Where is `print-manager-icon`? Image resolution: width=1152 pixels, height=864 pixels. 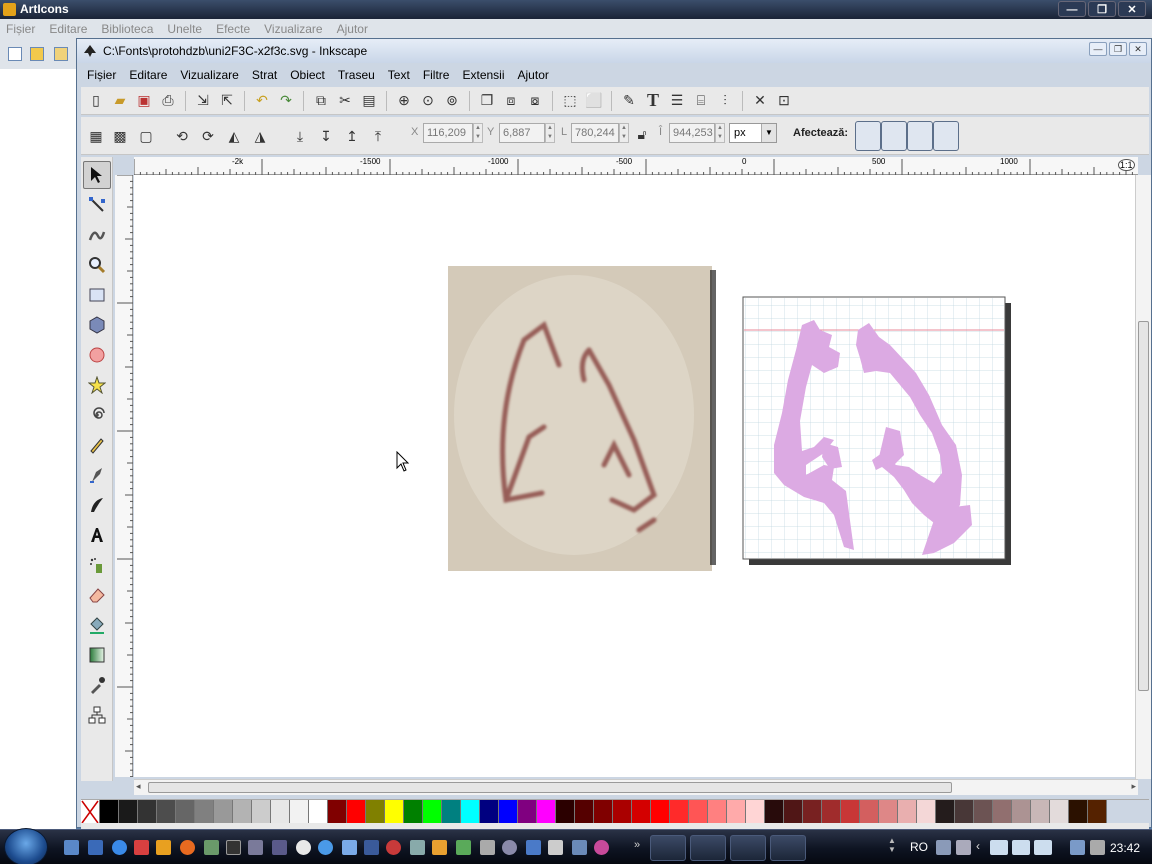 print-manager-icon is located at coordinates (487, 847).